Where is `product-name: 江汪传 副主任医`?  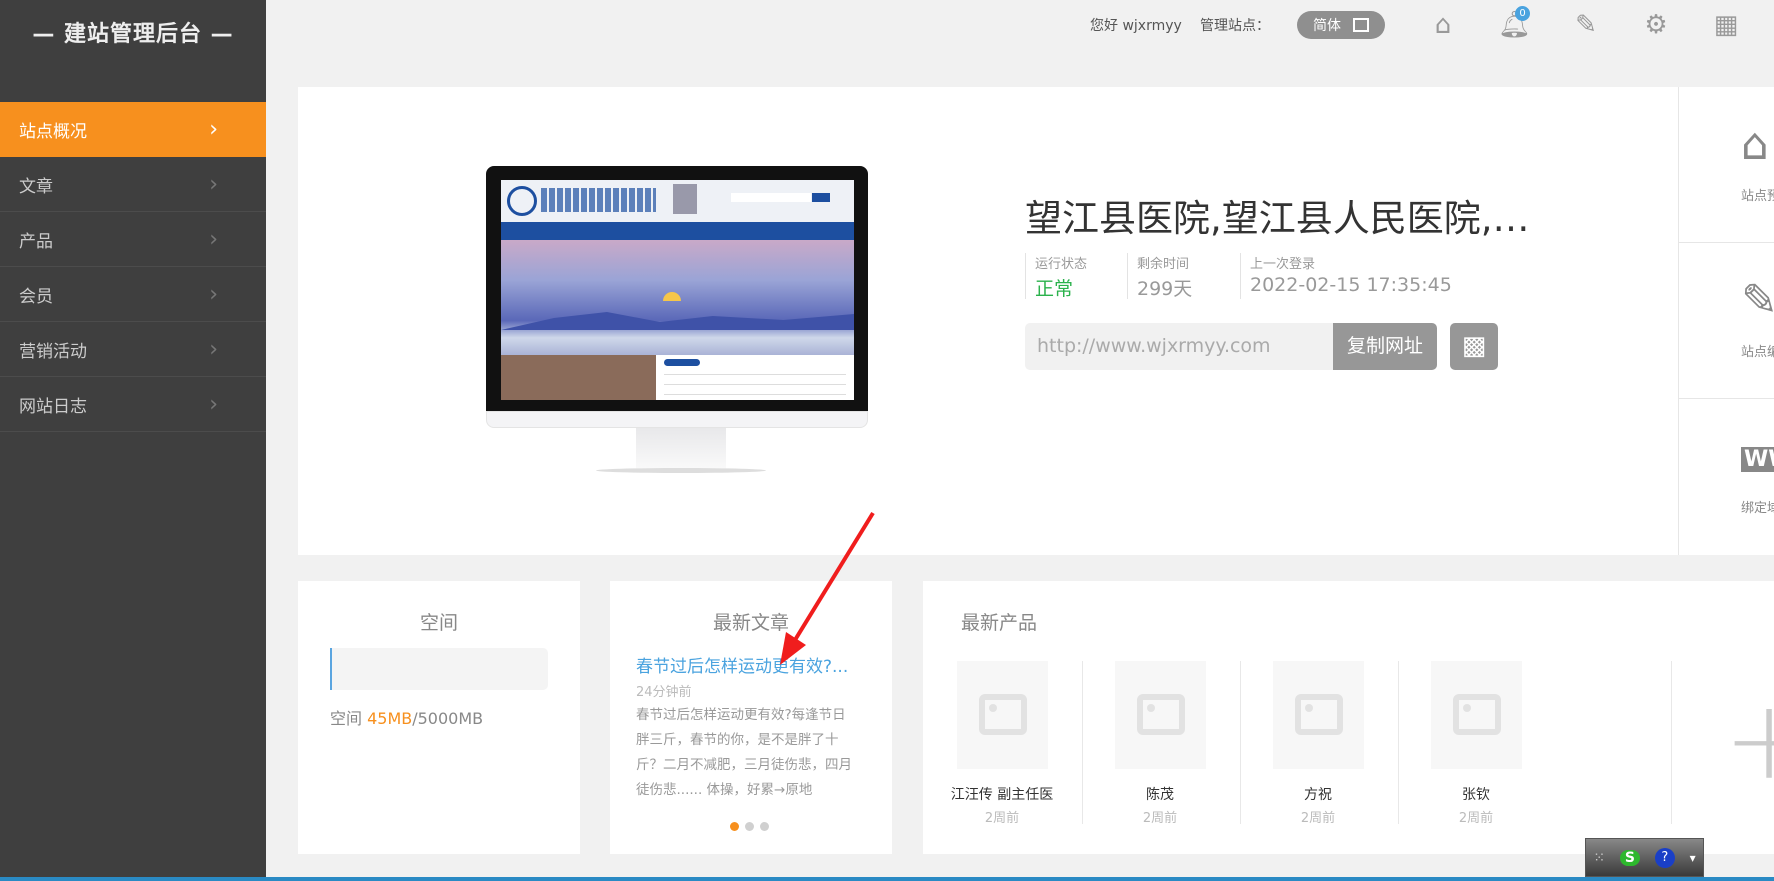 product-name: 江汪传 副主任医 is located at coordinates (1002, 795).